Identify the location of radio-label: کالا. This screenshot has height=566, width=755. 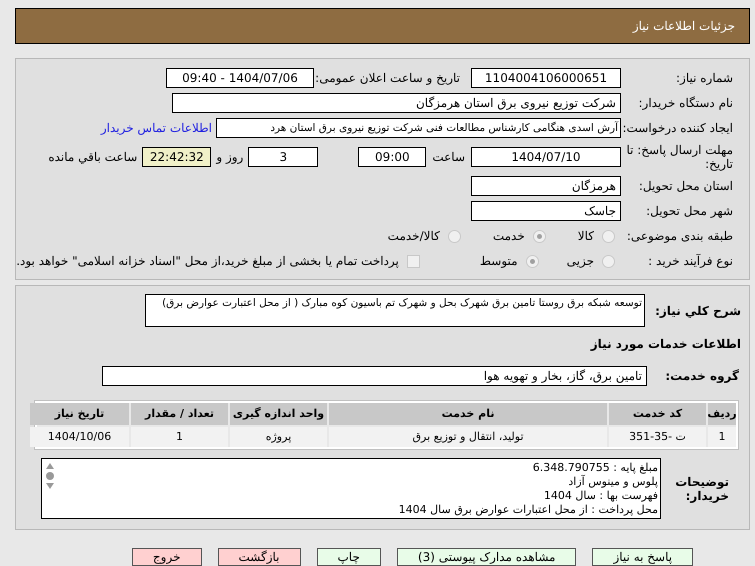
(586, 236).